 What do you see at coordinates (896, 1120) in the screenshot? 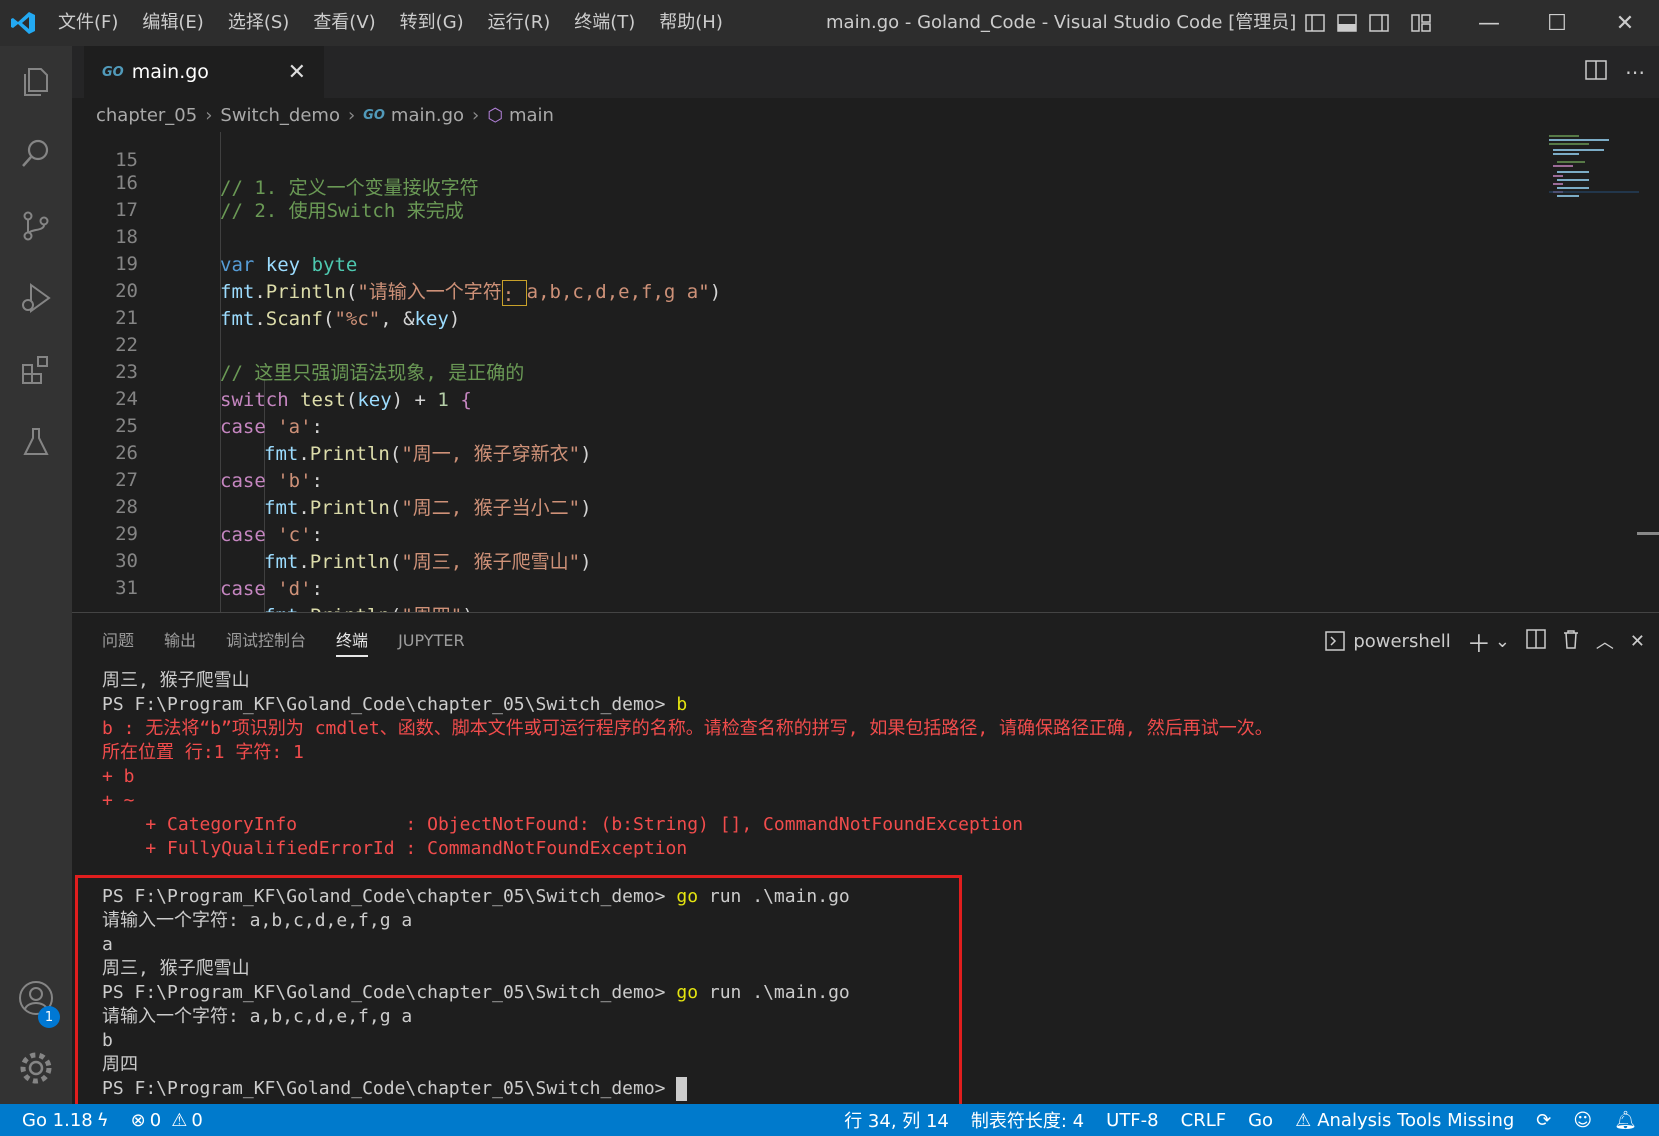
I see `cursor-position: 行 34, 列 14` at bounding box center [896, 1120].